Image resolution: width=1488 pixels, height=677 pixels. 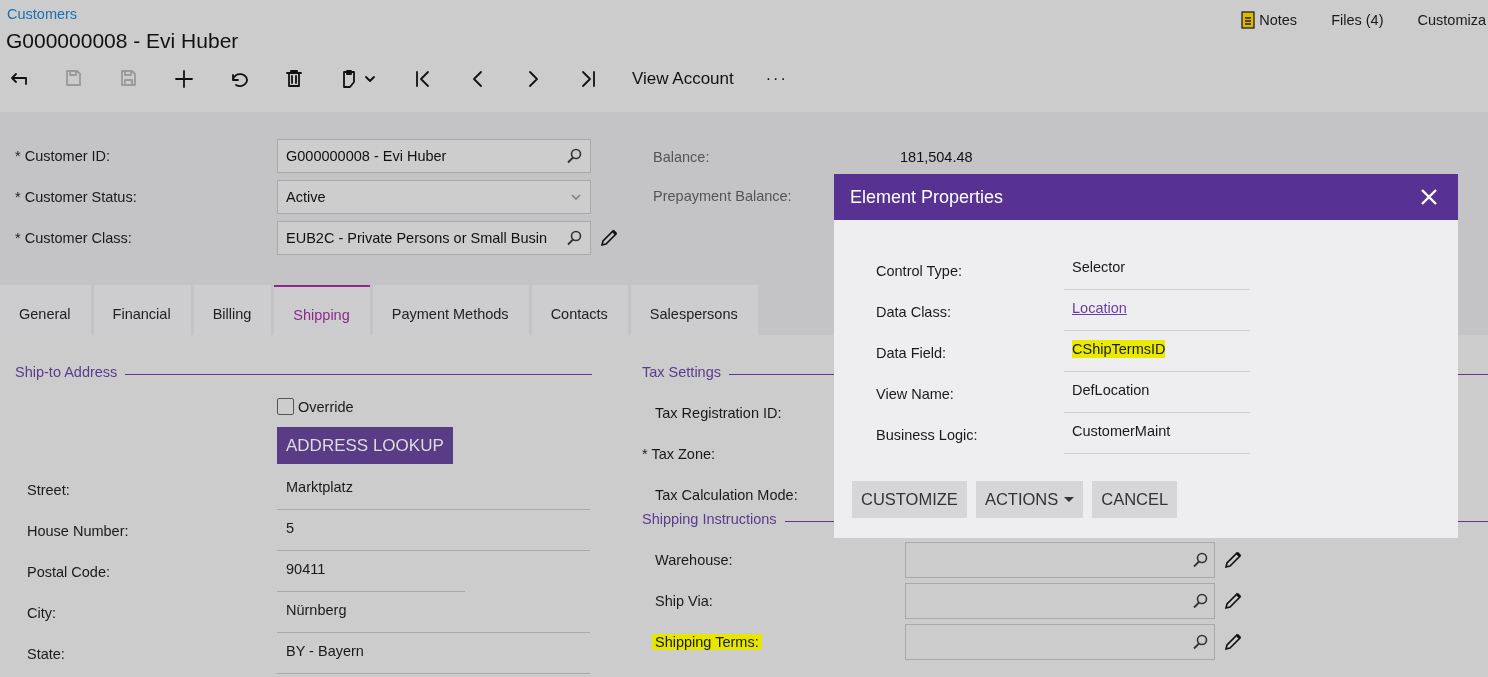 I want to click on toolbar-link: Customiza, so click(x=1451, y=20).